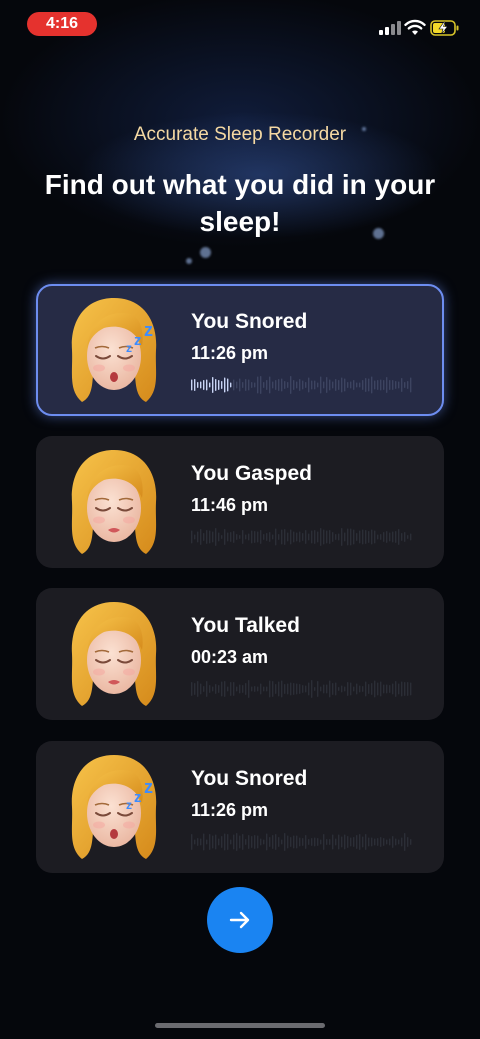 The height and width of the screenshot is (1039, 480). Describe the element at coordinates (415, 27) in the screenshot. I see `wifi-icon` at that location.